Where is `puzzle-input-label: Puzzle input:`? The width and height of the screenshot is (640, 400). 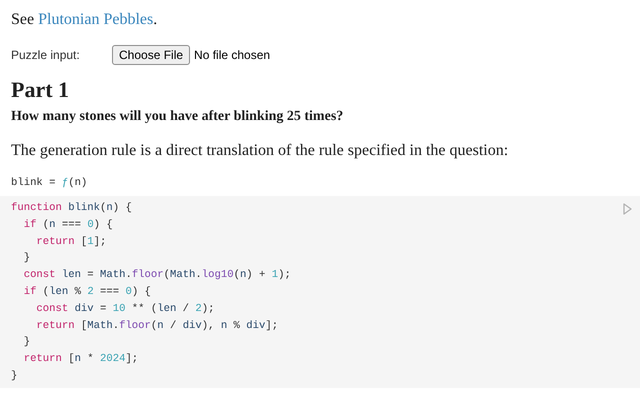 puzzle-input-label: Puzzle input: is located at coordinates (46, 55).